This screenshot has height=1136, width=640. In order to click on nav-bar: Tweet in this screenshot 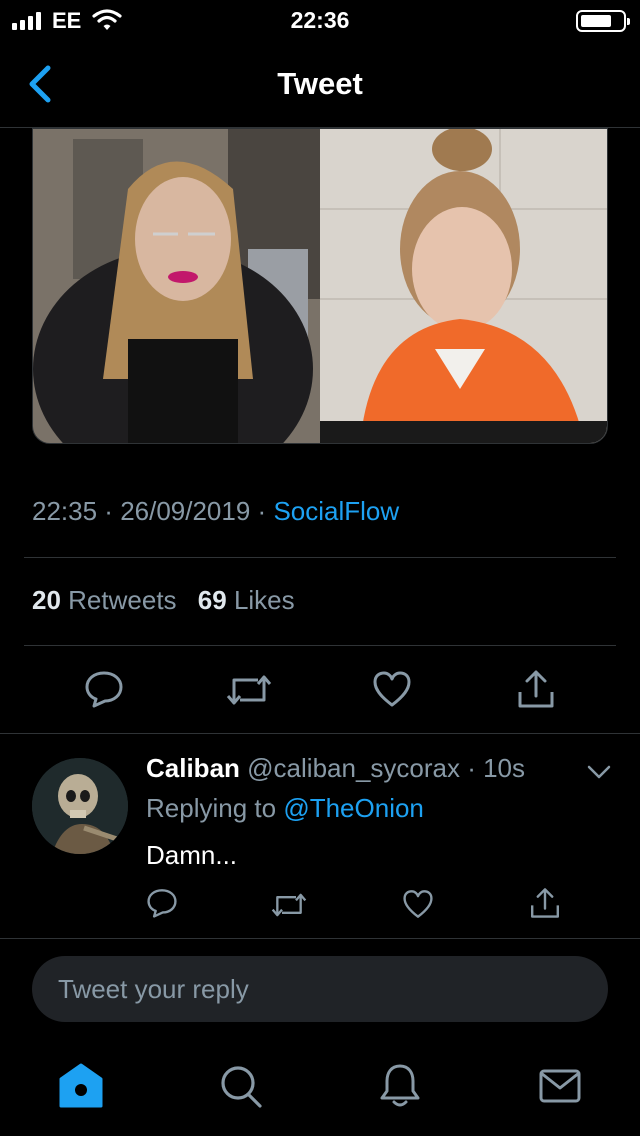, I will do `click(320, 84)`.